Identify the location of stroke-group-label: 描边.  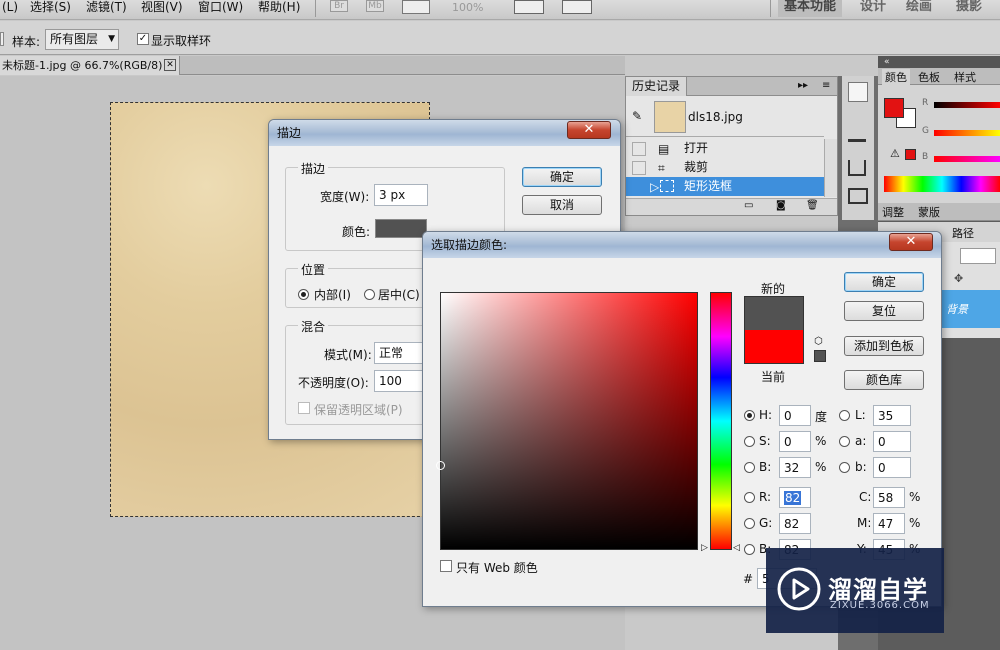
(313, 168).